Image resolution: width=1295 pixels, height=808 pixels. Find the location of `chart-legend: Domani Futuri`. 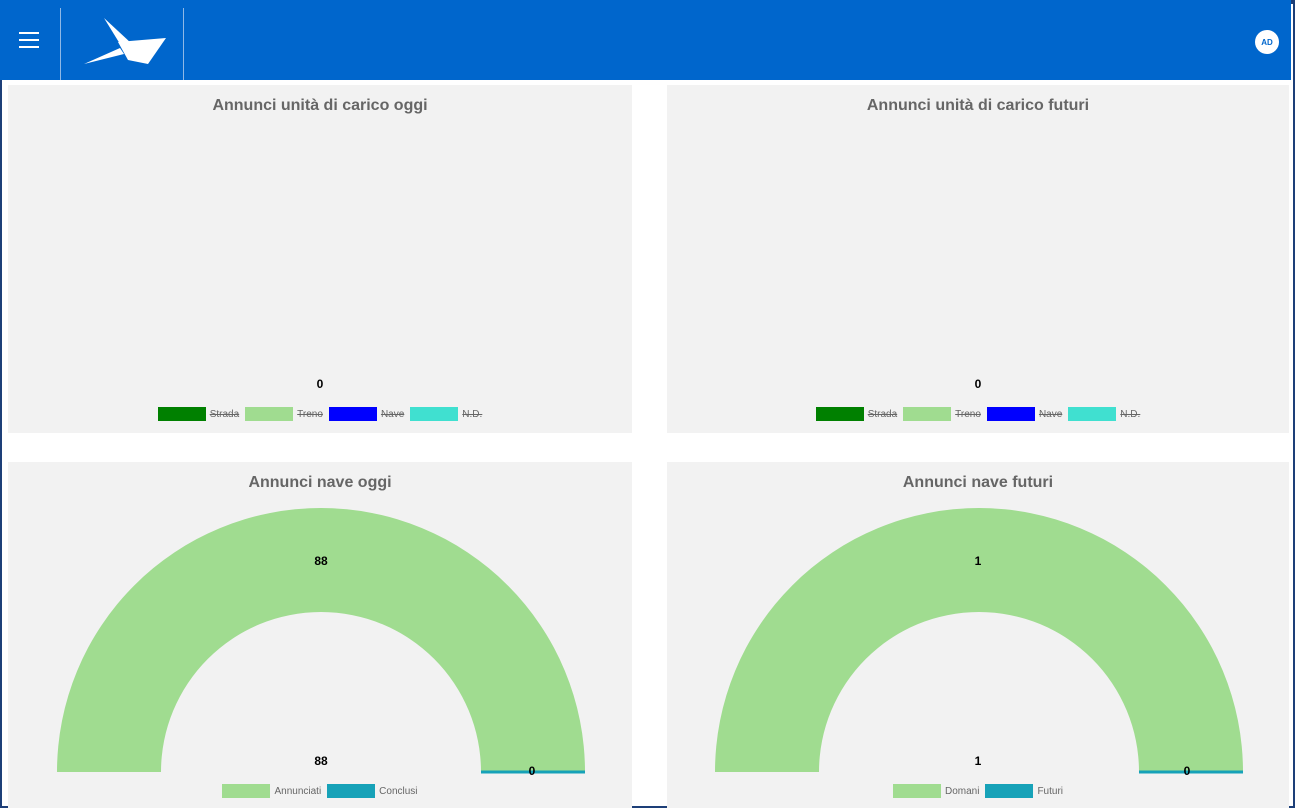

chart-legend: Domani Futuri is located at coordinates (978, 791).